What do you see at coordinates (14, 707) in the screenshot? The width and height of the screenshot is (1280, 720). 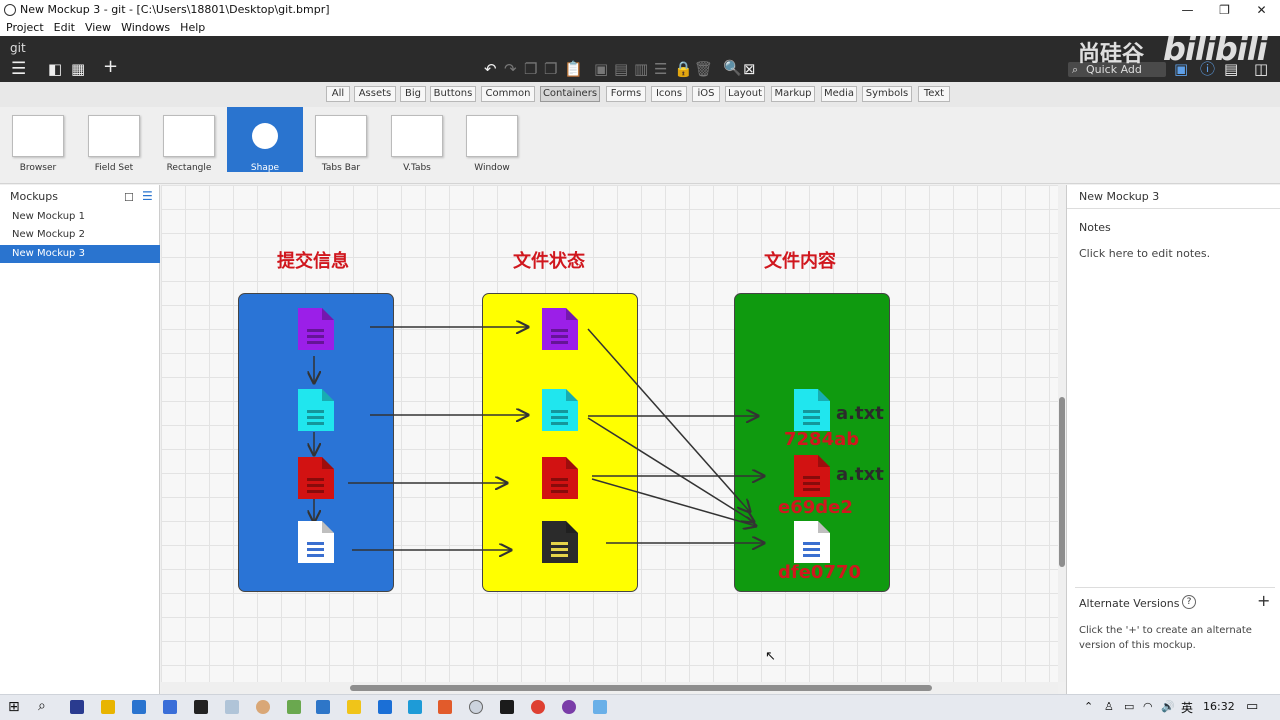 I see `windows-start-icon: ⊞` at bounding box center [14, 707].